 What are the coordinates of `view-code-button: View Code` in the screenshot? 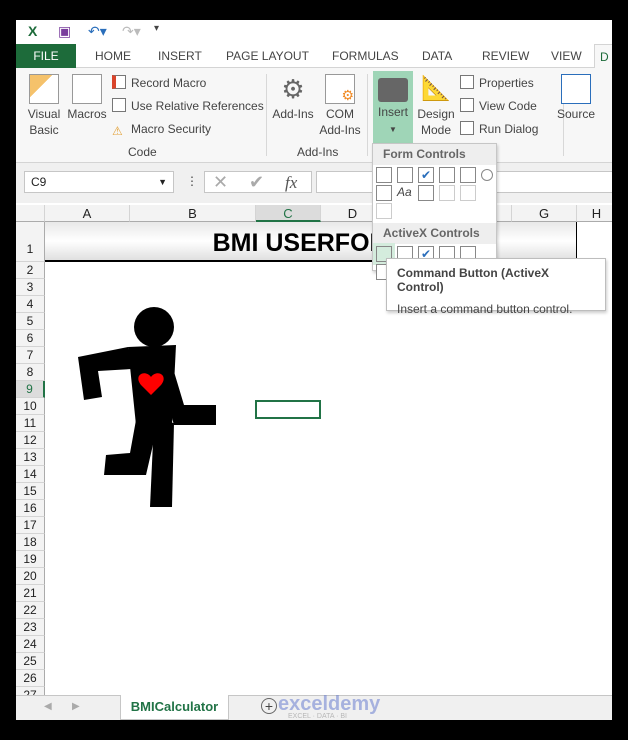 It's located at (498, 106).